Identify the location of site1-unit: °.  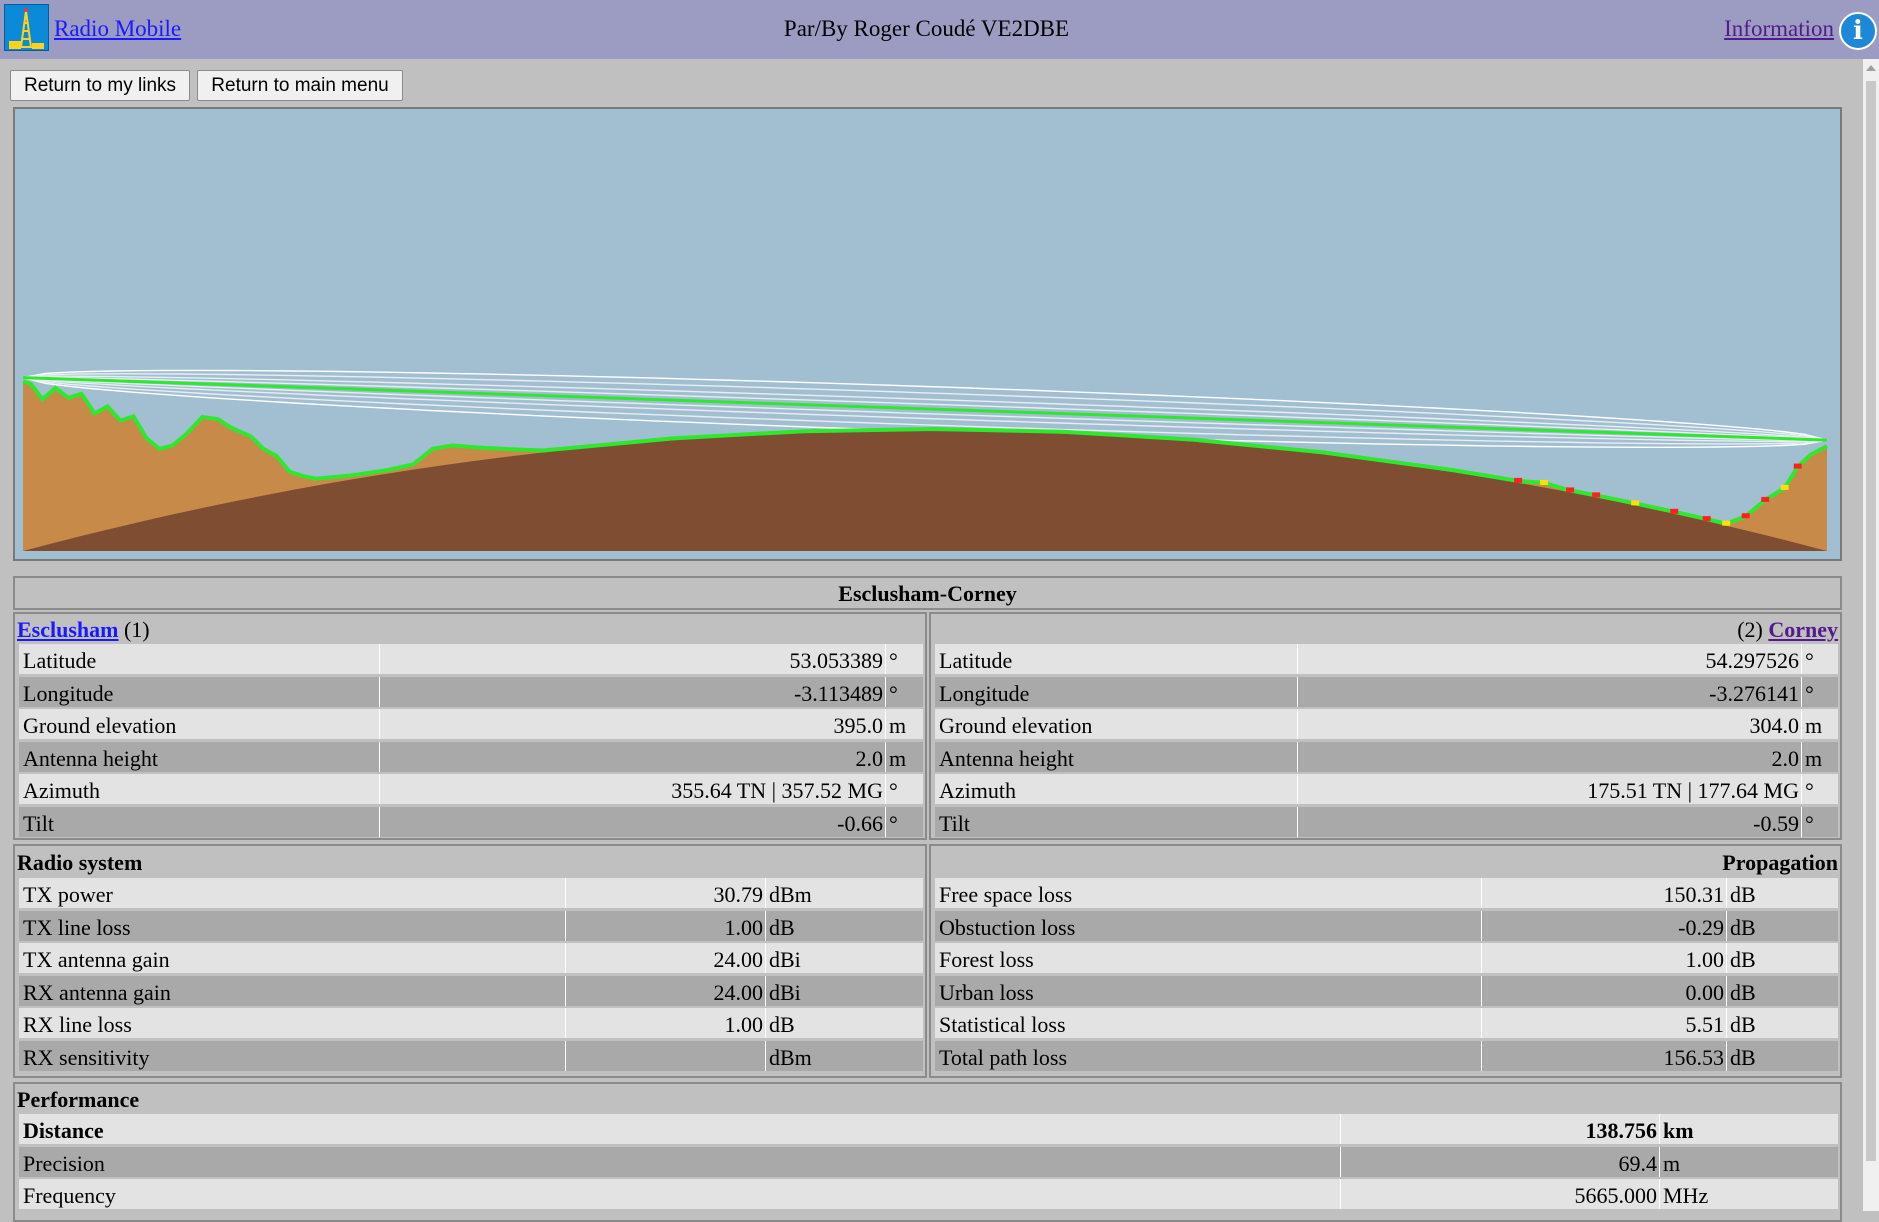
(893, 790).